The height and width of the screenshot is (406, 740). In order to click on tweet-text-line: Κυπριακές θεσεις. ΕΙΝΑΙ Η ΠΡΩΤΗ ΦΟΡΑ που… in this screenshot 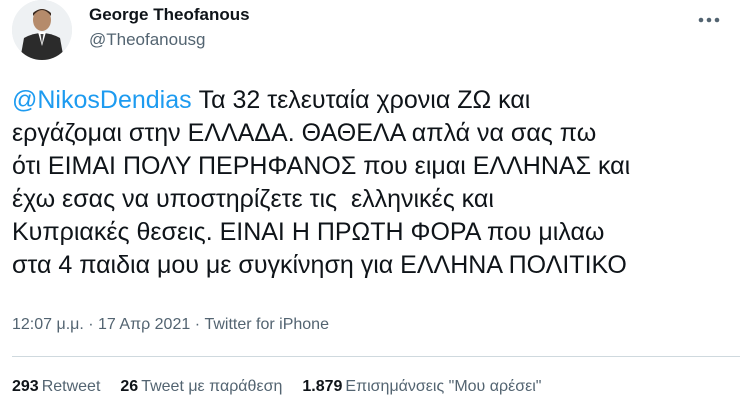, I will do `click(308, 232)`.